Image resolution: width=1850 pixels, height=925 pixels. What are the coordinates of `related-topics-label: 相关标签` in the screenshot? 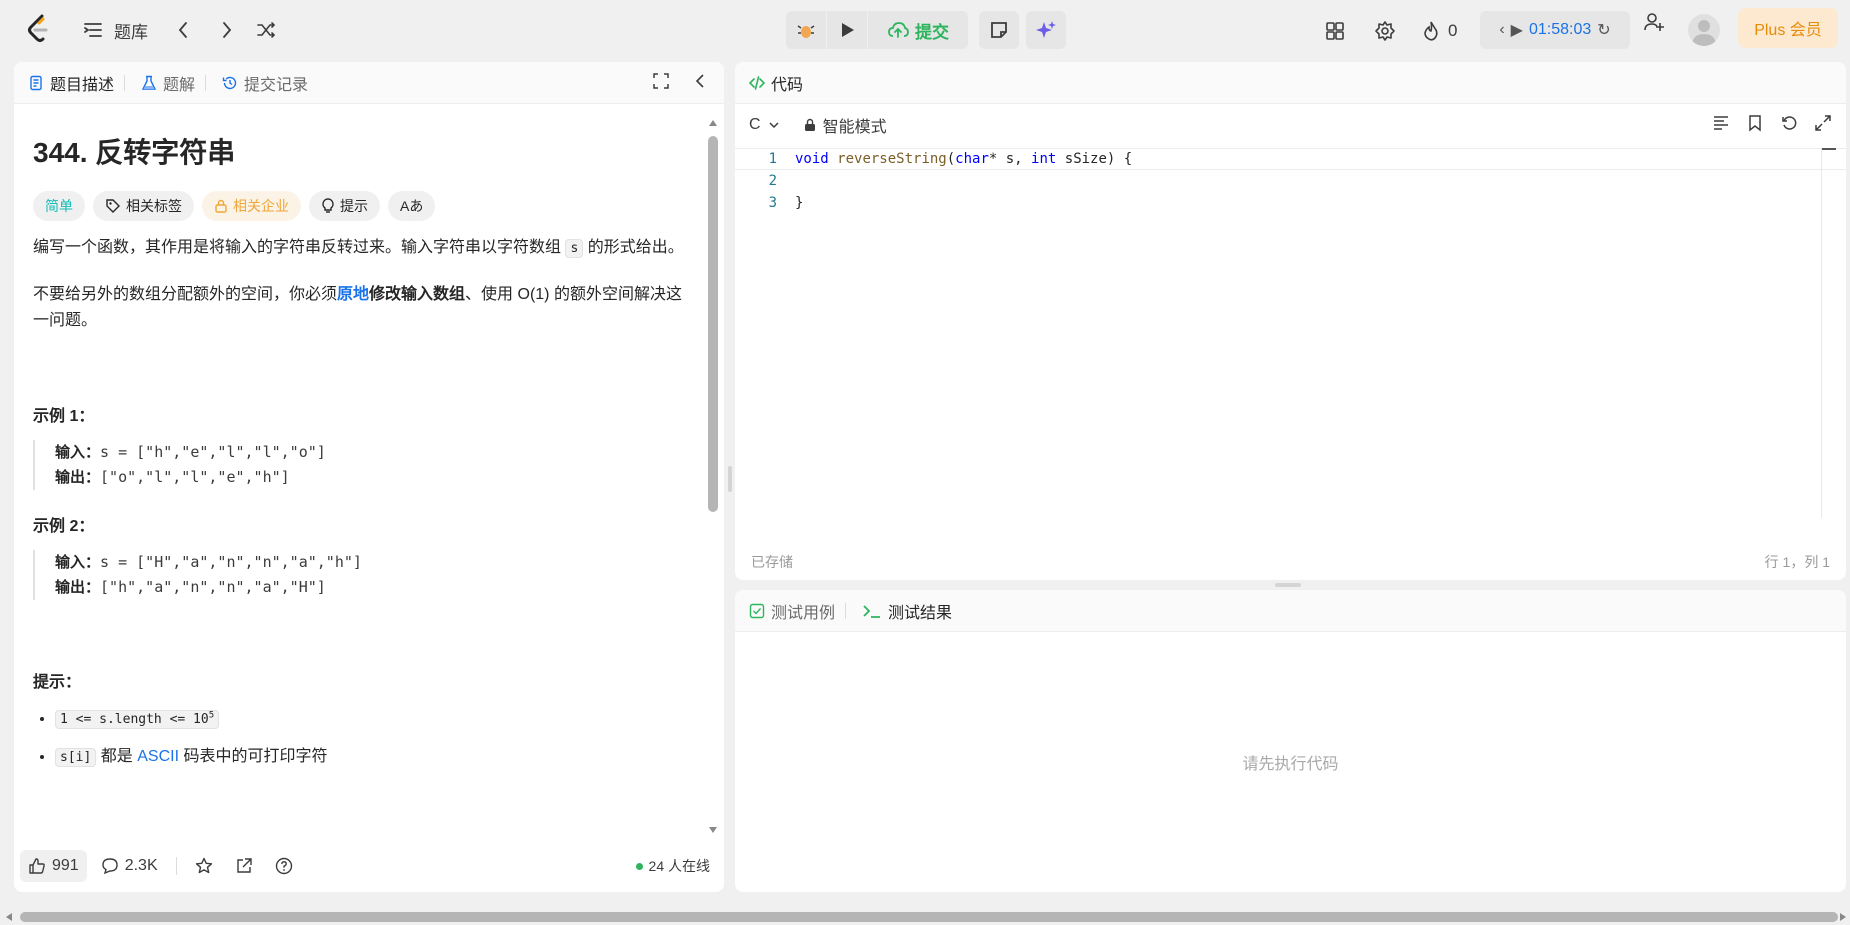 It's located at (154, 206).